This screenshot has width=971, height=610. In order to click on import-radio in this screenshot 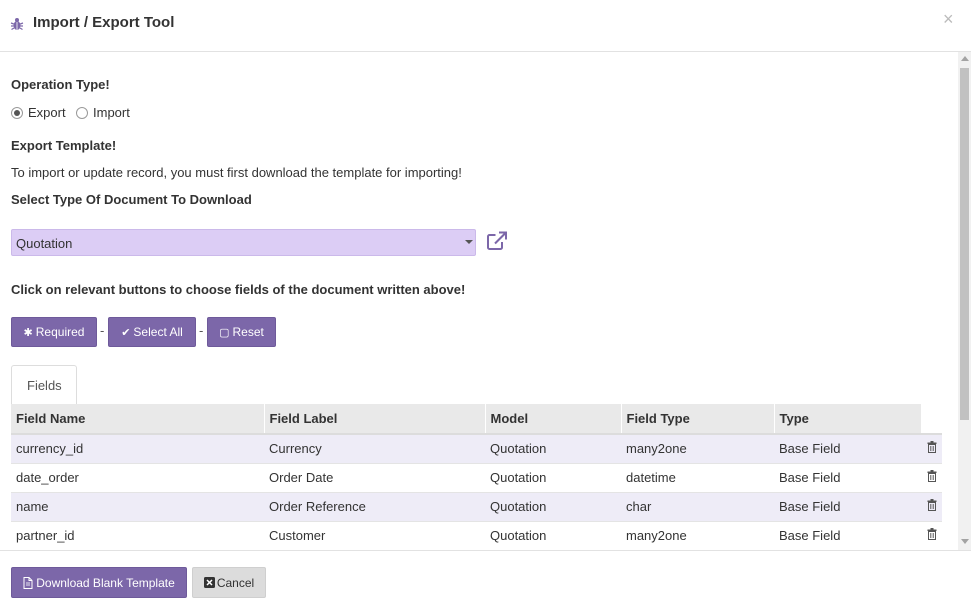, I will do `click(82, 113)`.